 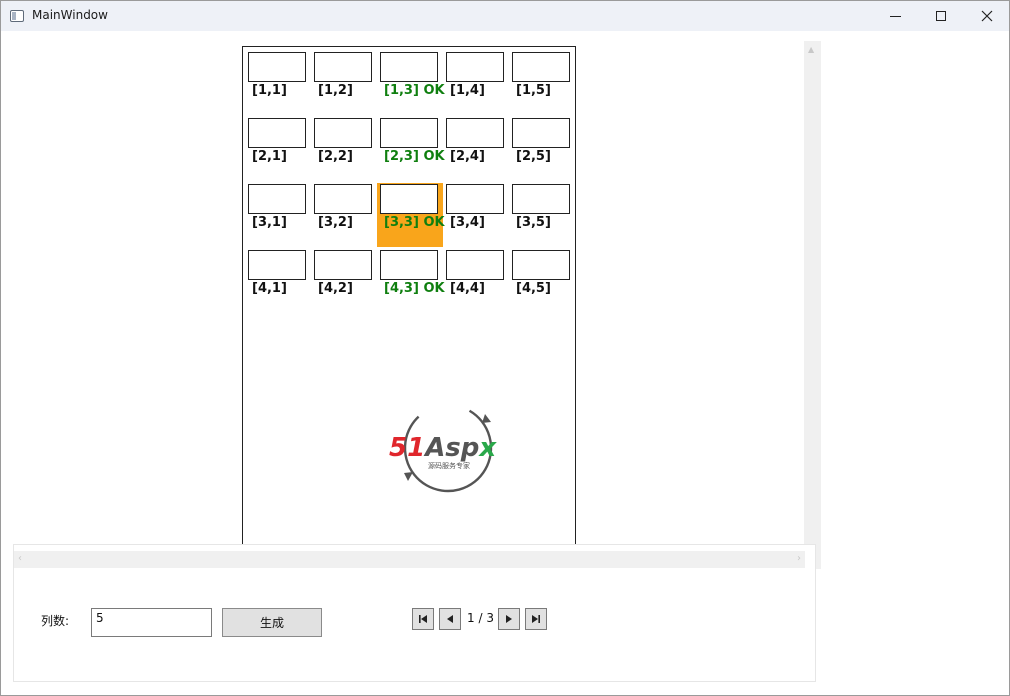 What do you see at coordinates (467, 288) in the screenshot?
I see `cell-label: [4,4]` at bounding box center [467, 288].